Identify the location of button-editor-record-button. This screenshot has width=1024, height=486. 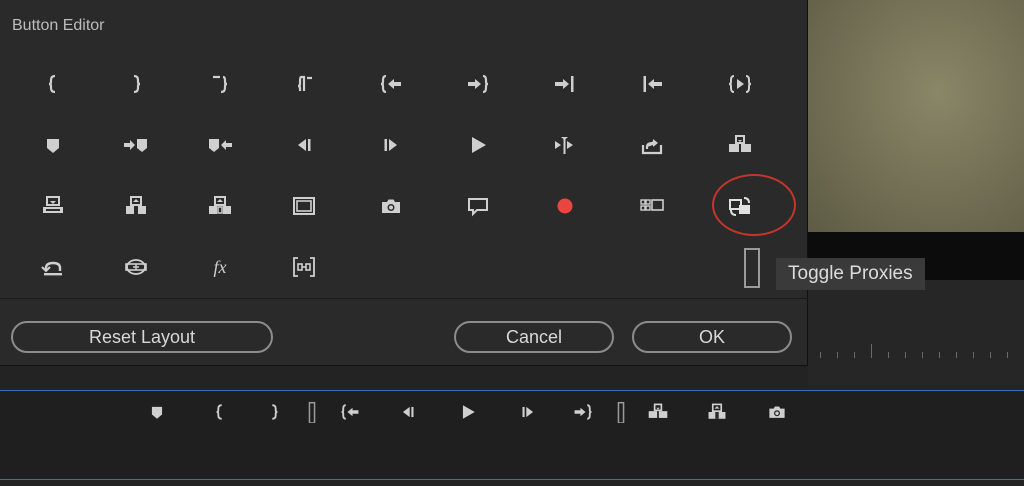
(565, 206).